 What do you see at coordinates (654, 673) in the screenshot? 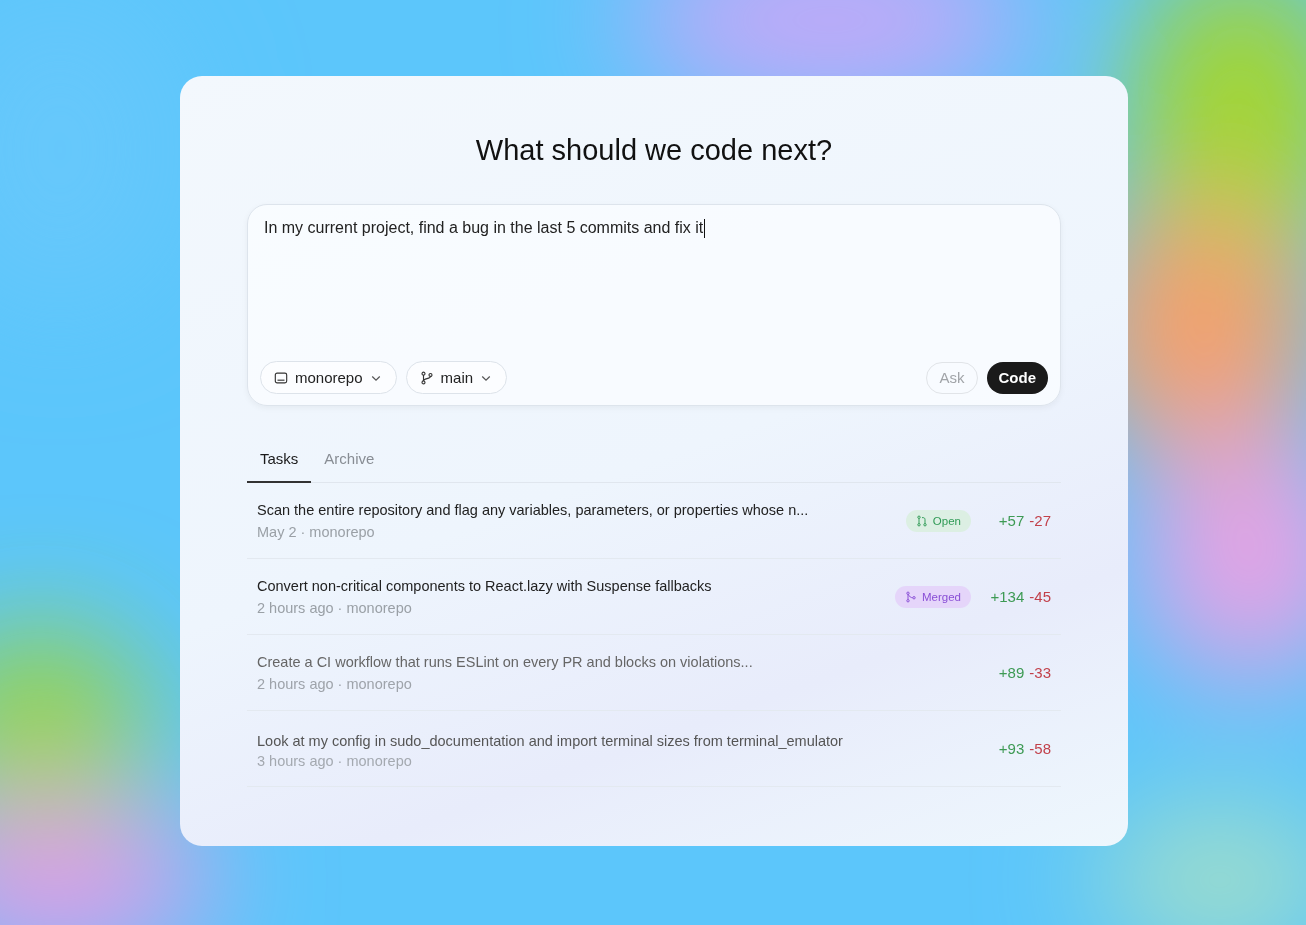
I see `task-row: Create a CI workflow that runs ESLint on every PR and blocks on violations... 2 hours ago · monorepo +89 -33` at bounding box center [654, 673].